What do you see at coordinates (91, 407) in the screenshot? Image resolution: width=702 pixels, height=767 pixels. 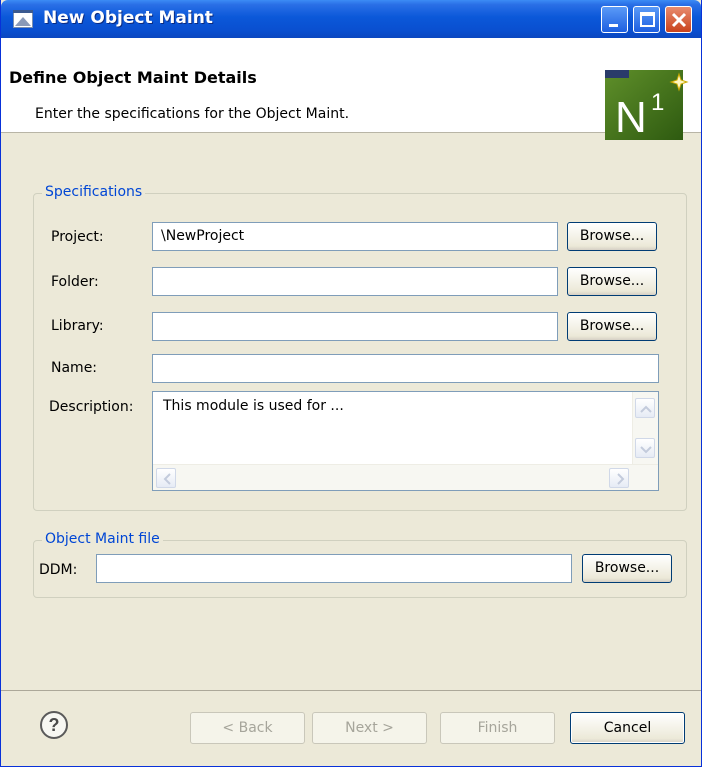 I see `description-label: Description:` at bounding box center [91, 407].